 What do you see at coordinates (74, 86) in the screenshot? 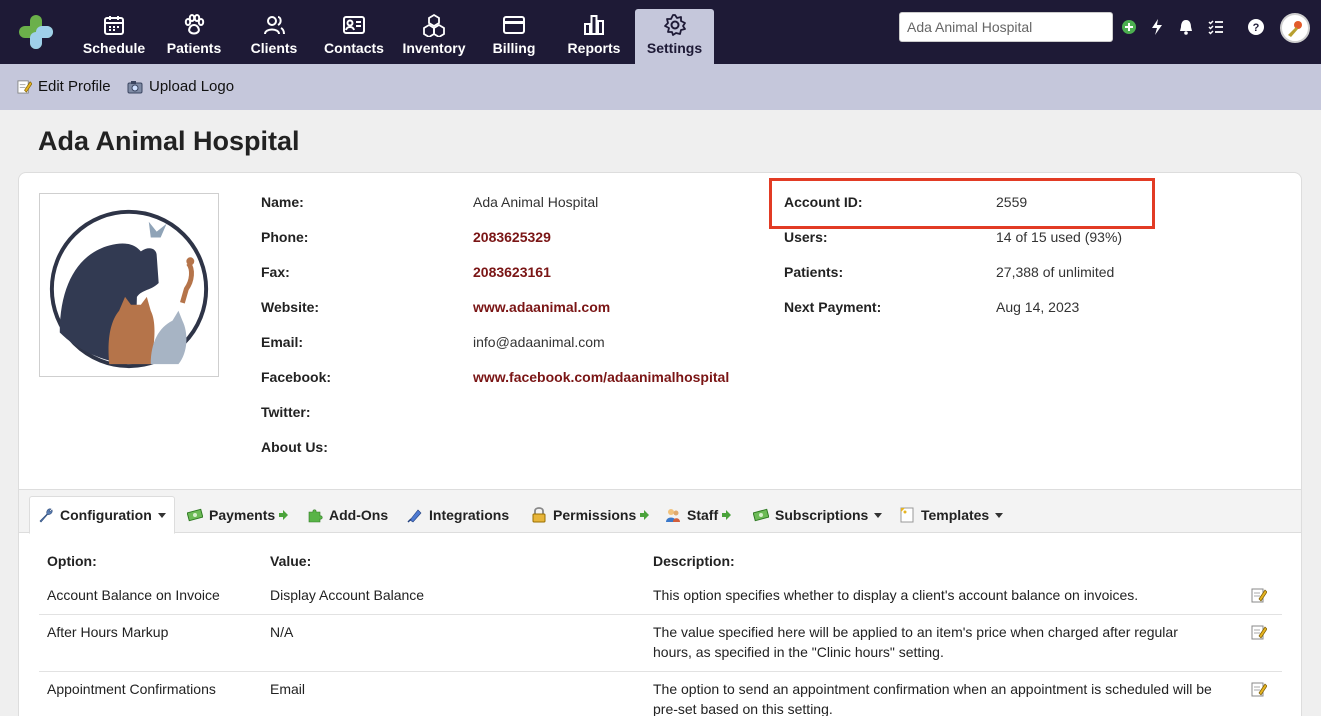
I see `edit-profile-label: Edit Profile` at bounding box center [74, 86].